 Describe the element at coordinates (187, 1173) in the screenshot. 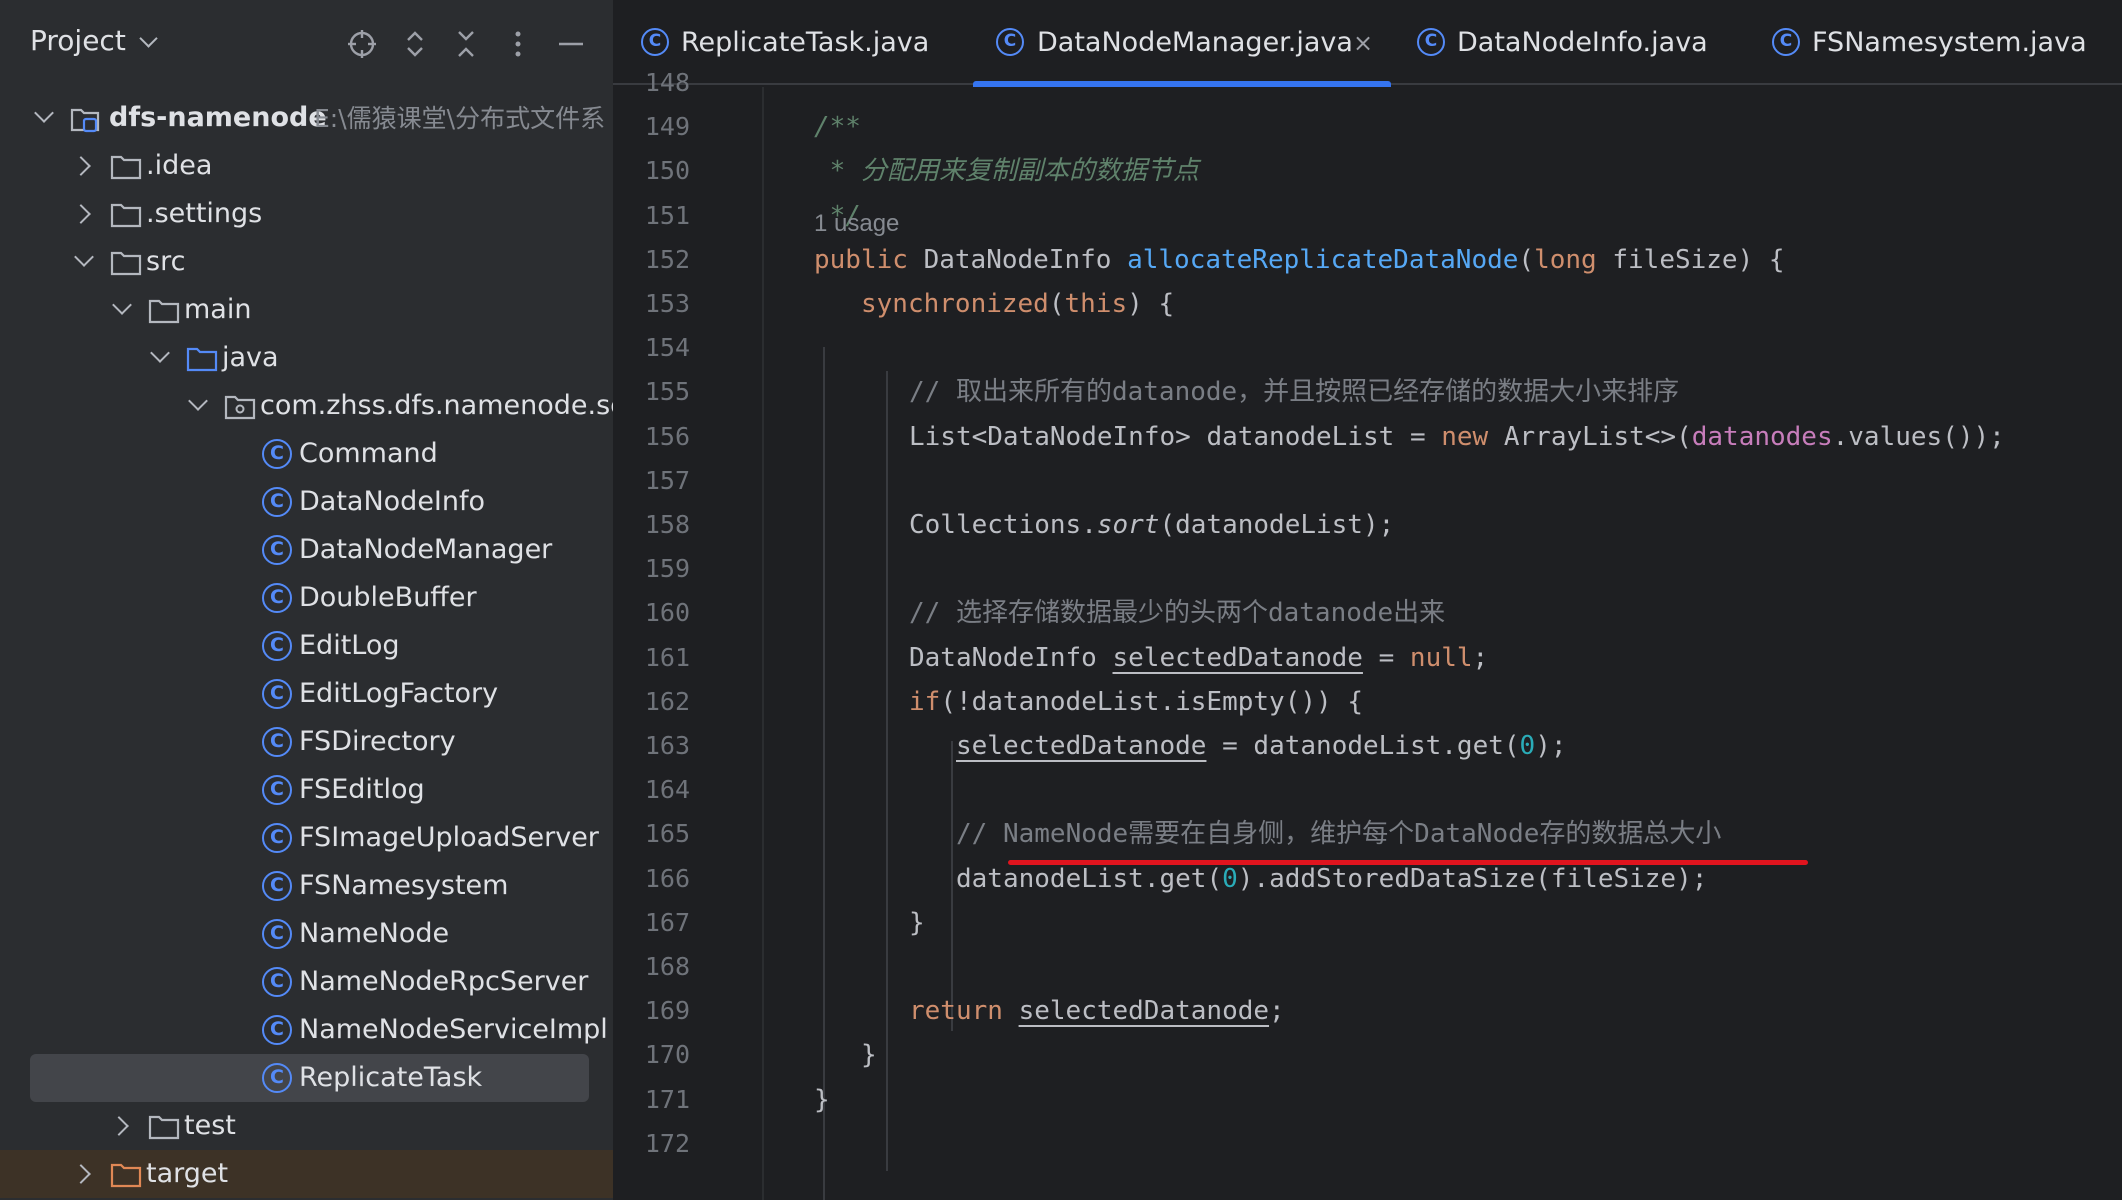

I see `tree-label: target` at that location.